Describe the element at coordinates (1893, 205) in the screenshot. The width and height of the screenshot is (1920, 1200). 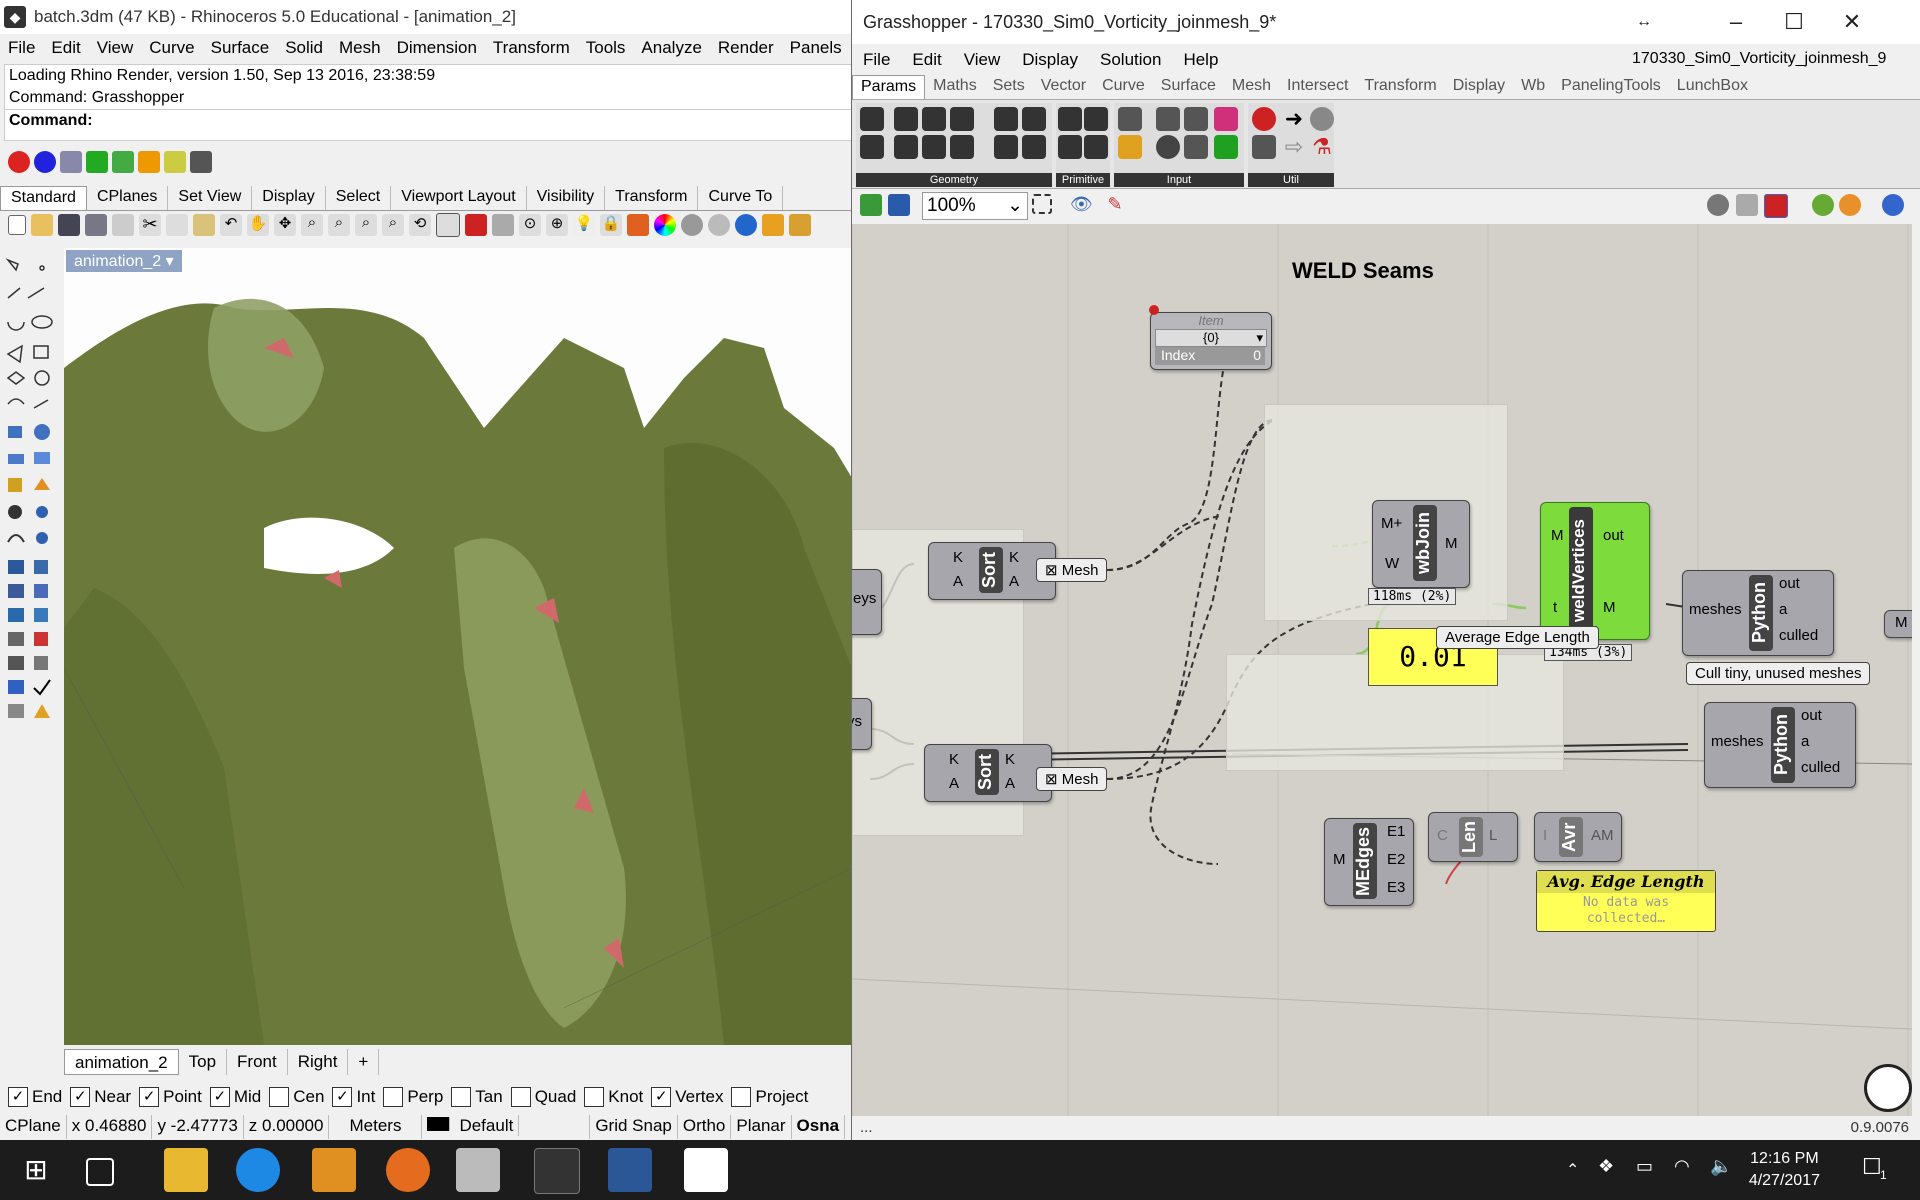
I see `document-sphere-icon` at that location.